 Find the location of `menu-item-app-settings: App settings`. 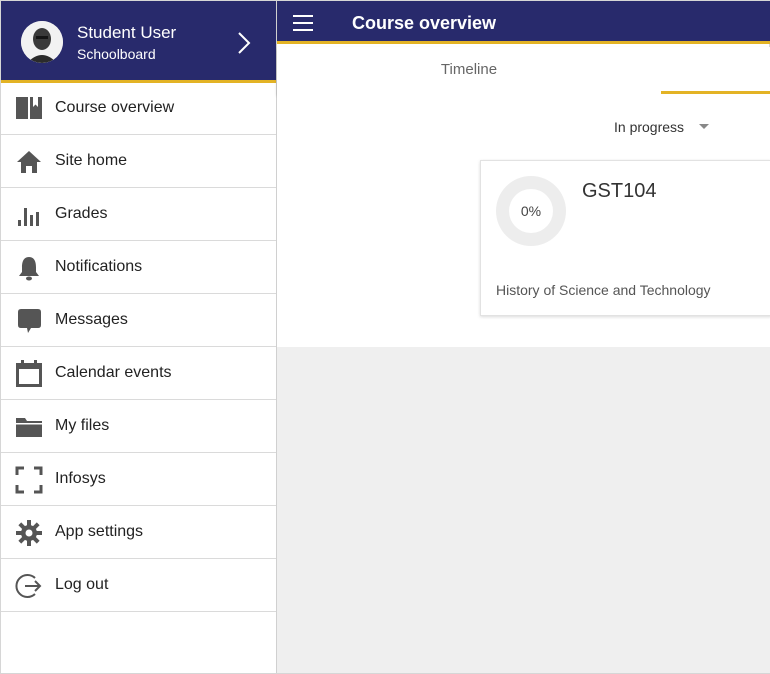

menu-item-app-settings: App settings is located at coordinates (138, 532).